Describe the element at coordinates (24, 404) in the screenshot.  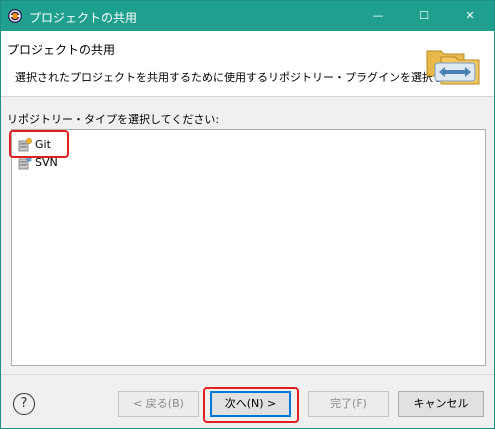
I see `help-button: ?` at that location.